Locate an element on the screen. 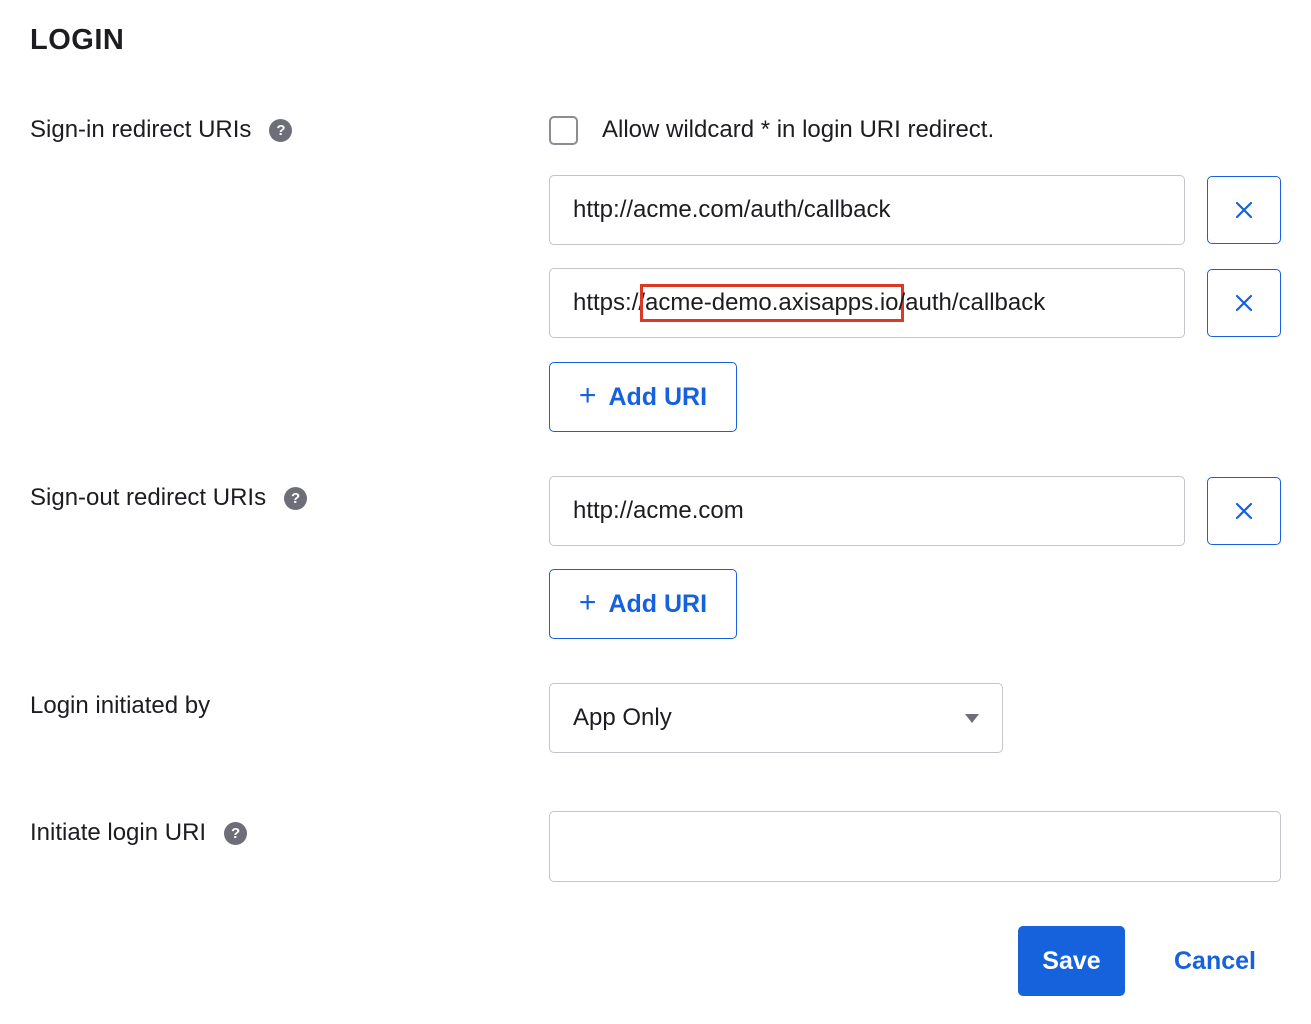 This screenshot has height=1024, width=1311. wildcard-option: Allow wildcard * in login URI redirect. is located at coordinates (771, 130).